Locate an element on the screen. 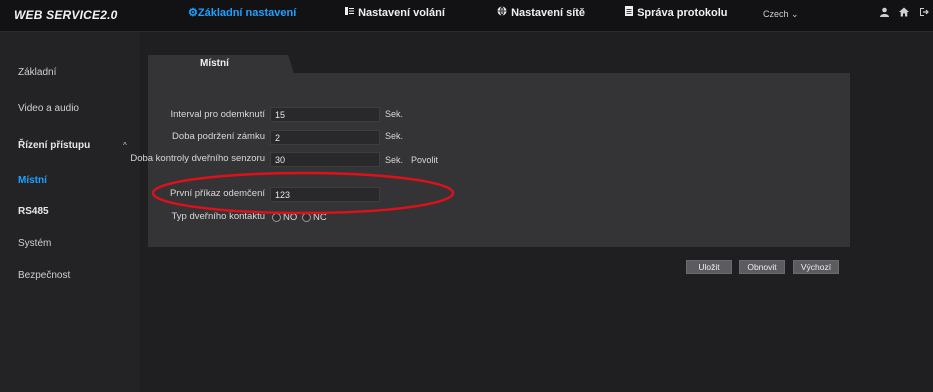 The image size is (933, 392). tab-basic-settings-label: ⚙Základní nastavení is located at coordinates (242, 13).